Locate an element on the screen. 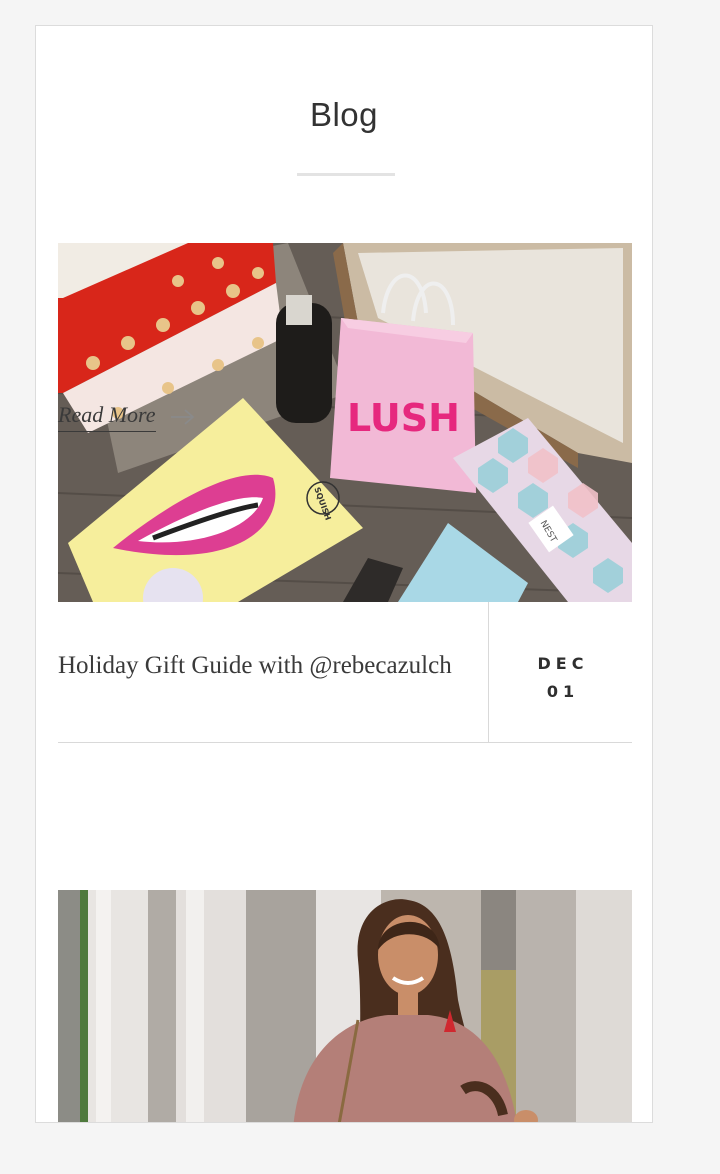 This screenshot has width=720, height=1174. title-divider is located at coordinates (346, 174).